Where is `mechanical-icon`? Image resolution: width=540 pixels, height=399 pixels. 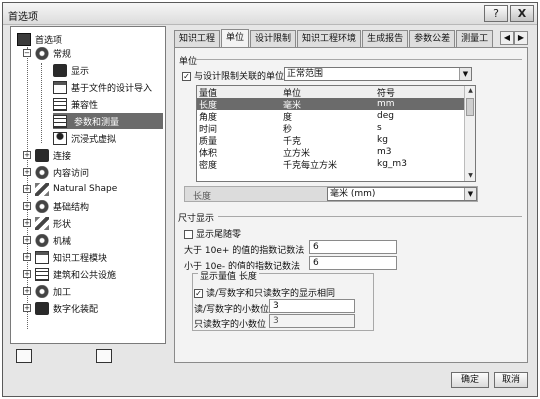 mechanical-icon is located at coordinates (42, 240).